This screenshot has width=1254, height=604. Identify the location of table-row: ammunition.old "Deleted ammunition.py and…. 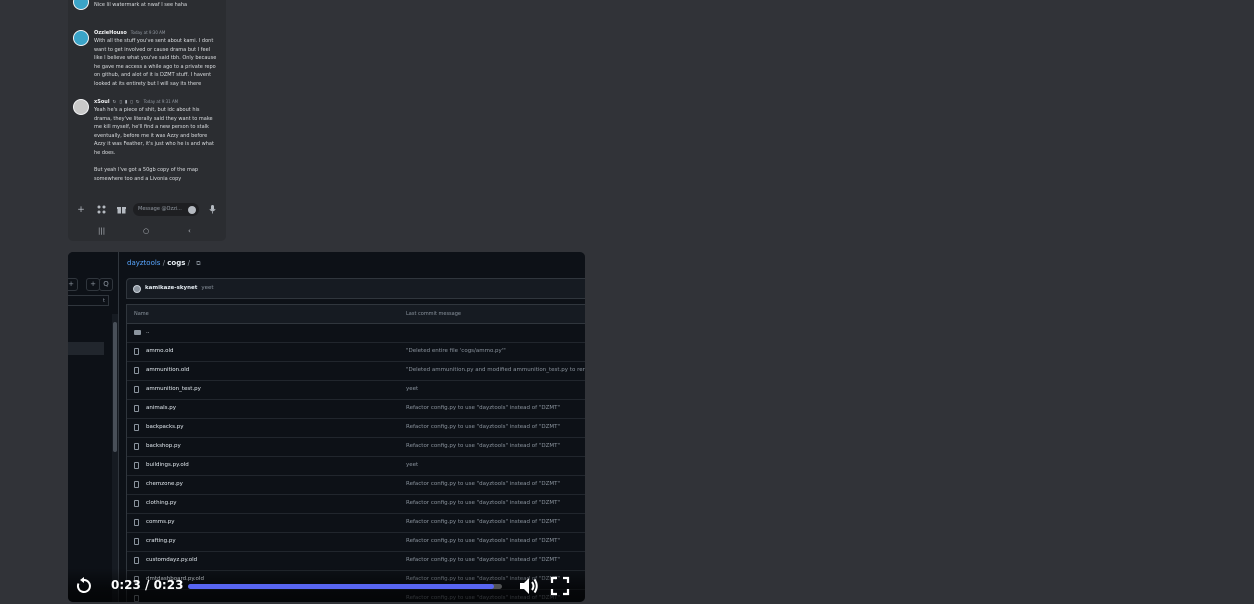
(356, 371).